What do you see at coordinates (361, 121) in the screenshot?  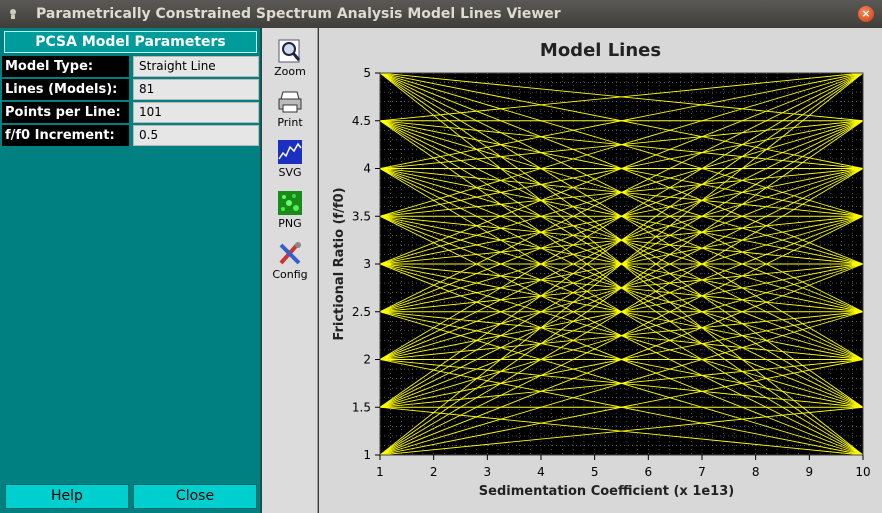 I see `y-tick-label: 4.5` at bounding box center [361, 121].